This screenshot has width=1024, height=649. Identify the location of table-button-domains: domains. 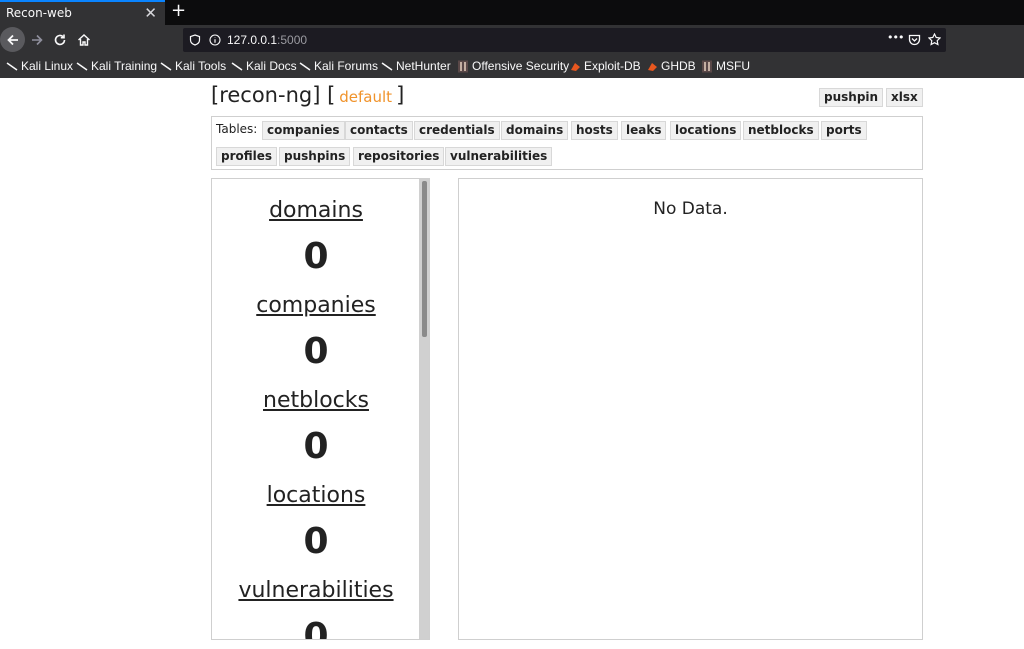
(535, 130).